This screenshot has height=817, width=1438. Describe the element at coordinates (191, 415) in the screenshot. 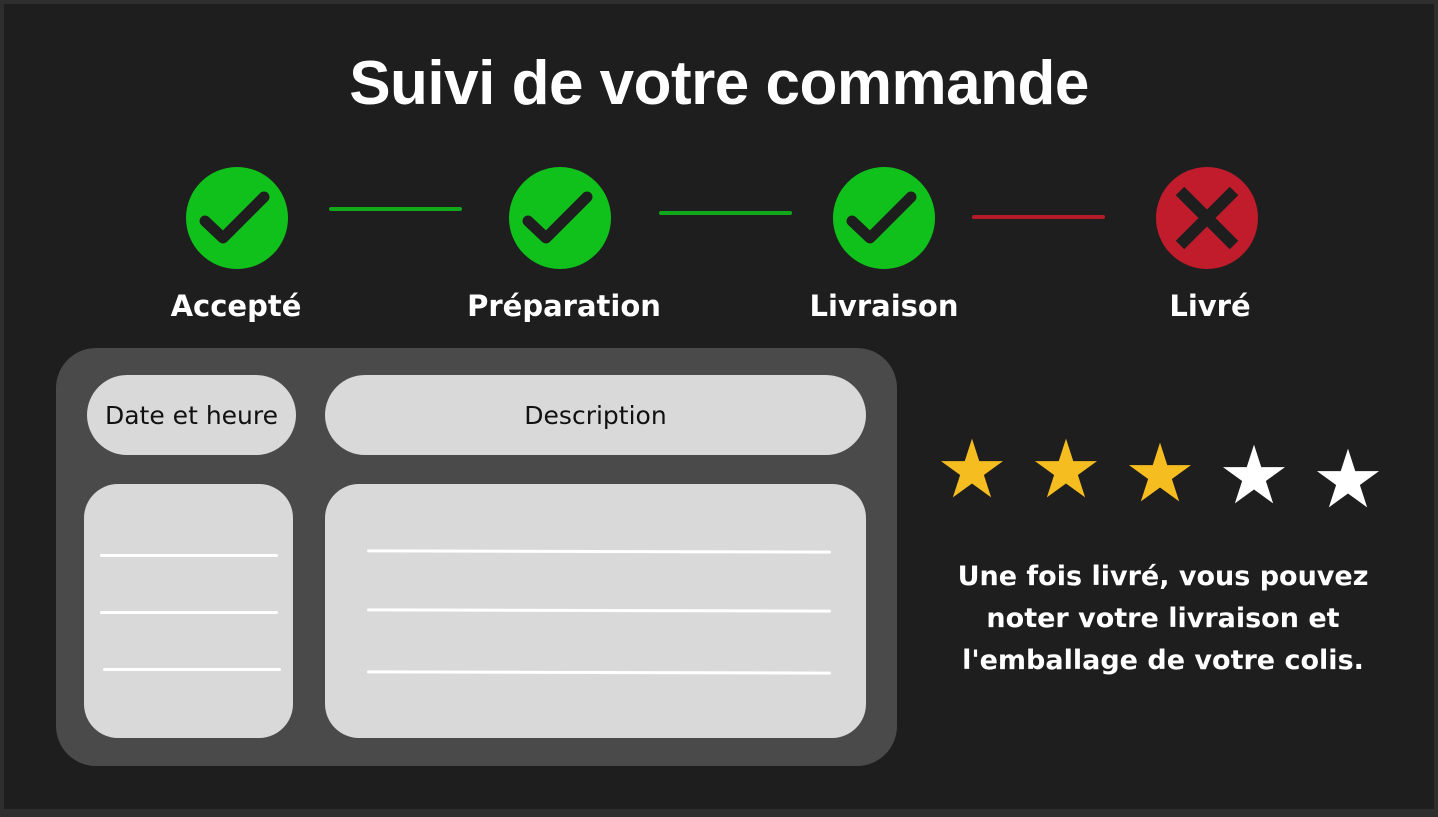

I see `date-column-header: Date et heure` at that location.